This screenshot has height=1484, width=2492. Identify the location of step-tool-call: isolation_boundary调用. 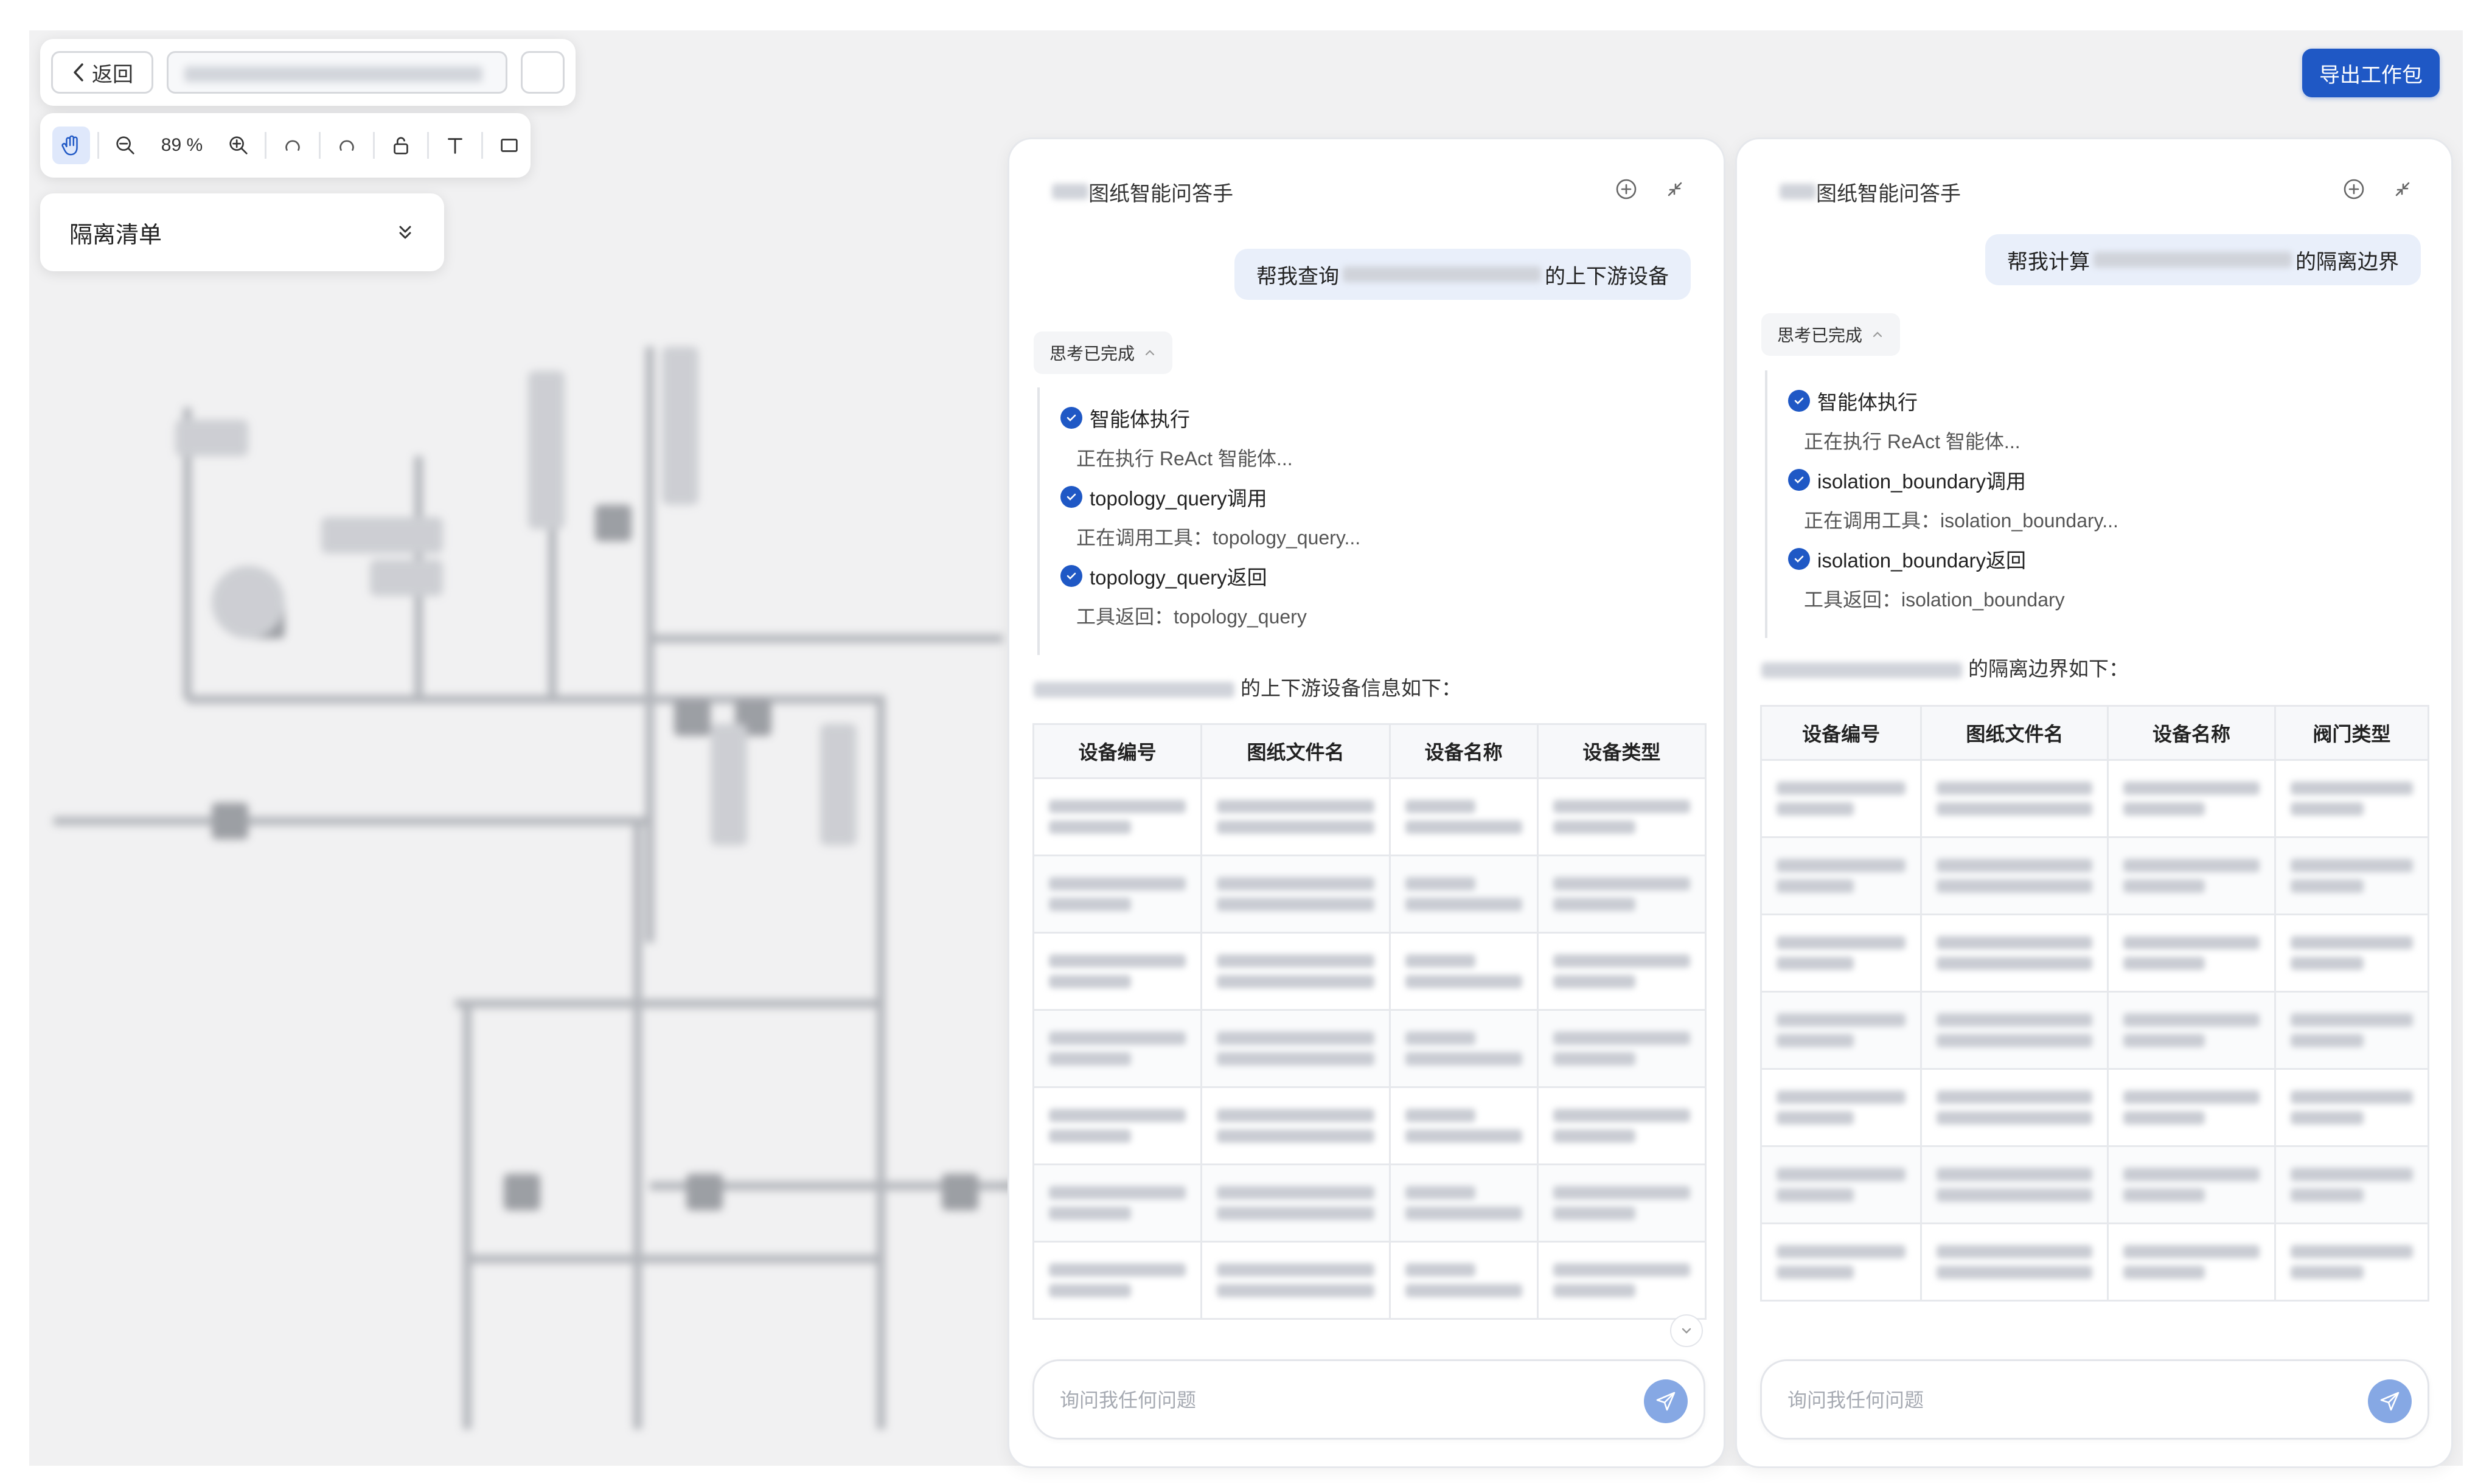
(1907, 479).